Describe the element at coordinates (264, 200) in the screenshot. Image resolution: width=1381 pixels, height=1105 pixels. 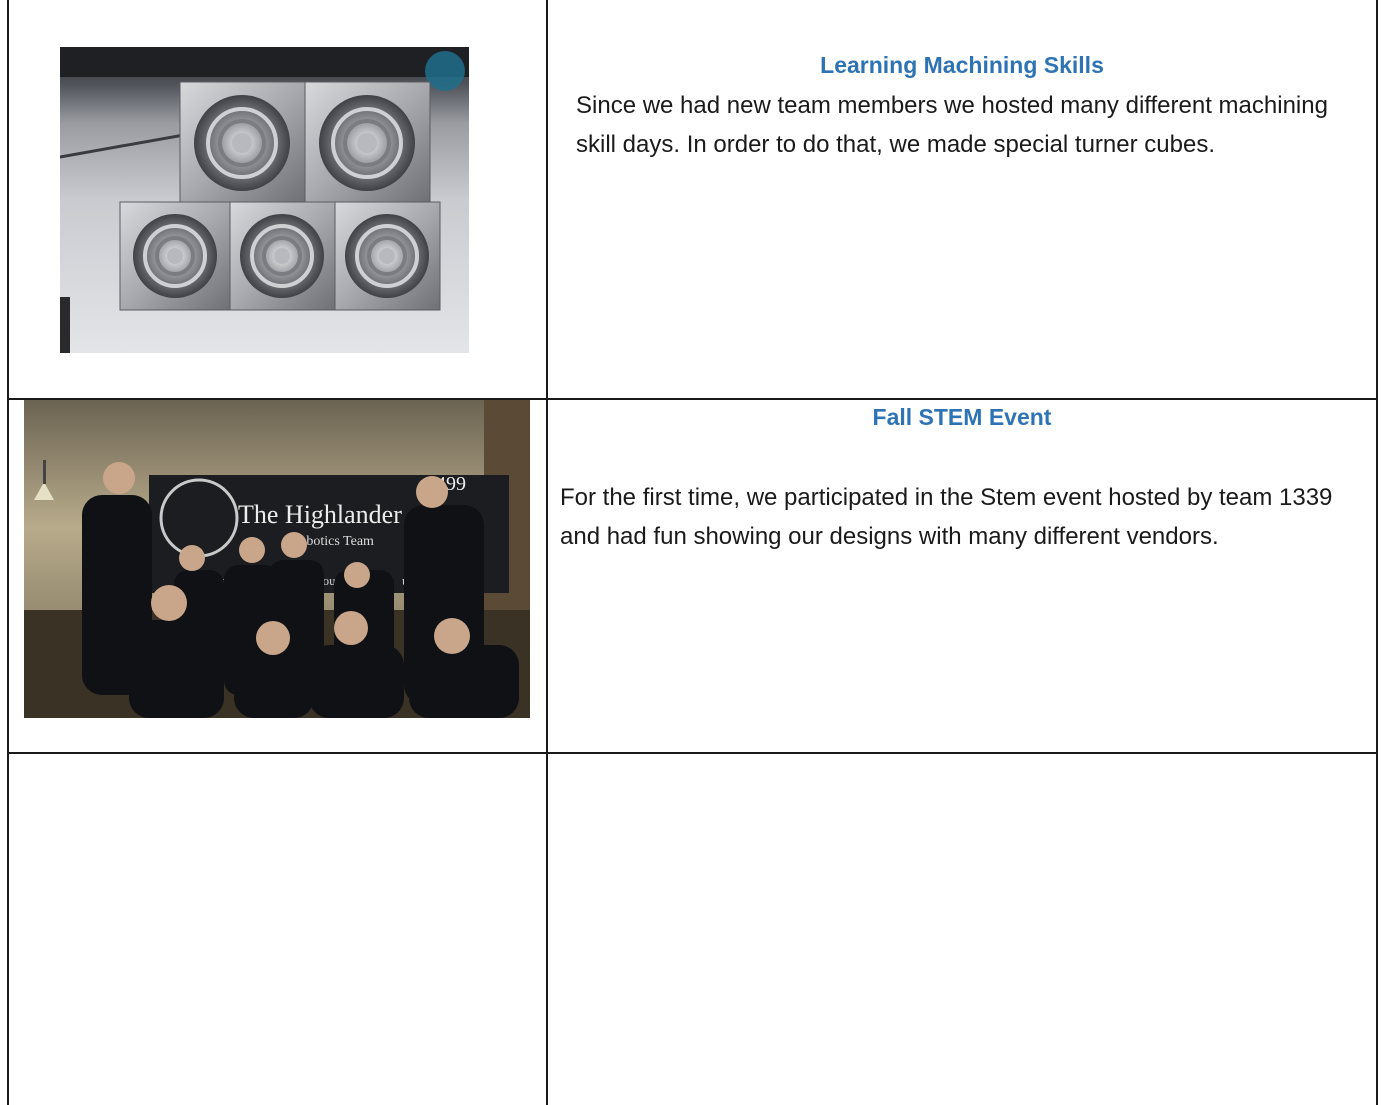
I see `turner-cubes-photo` at that location.